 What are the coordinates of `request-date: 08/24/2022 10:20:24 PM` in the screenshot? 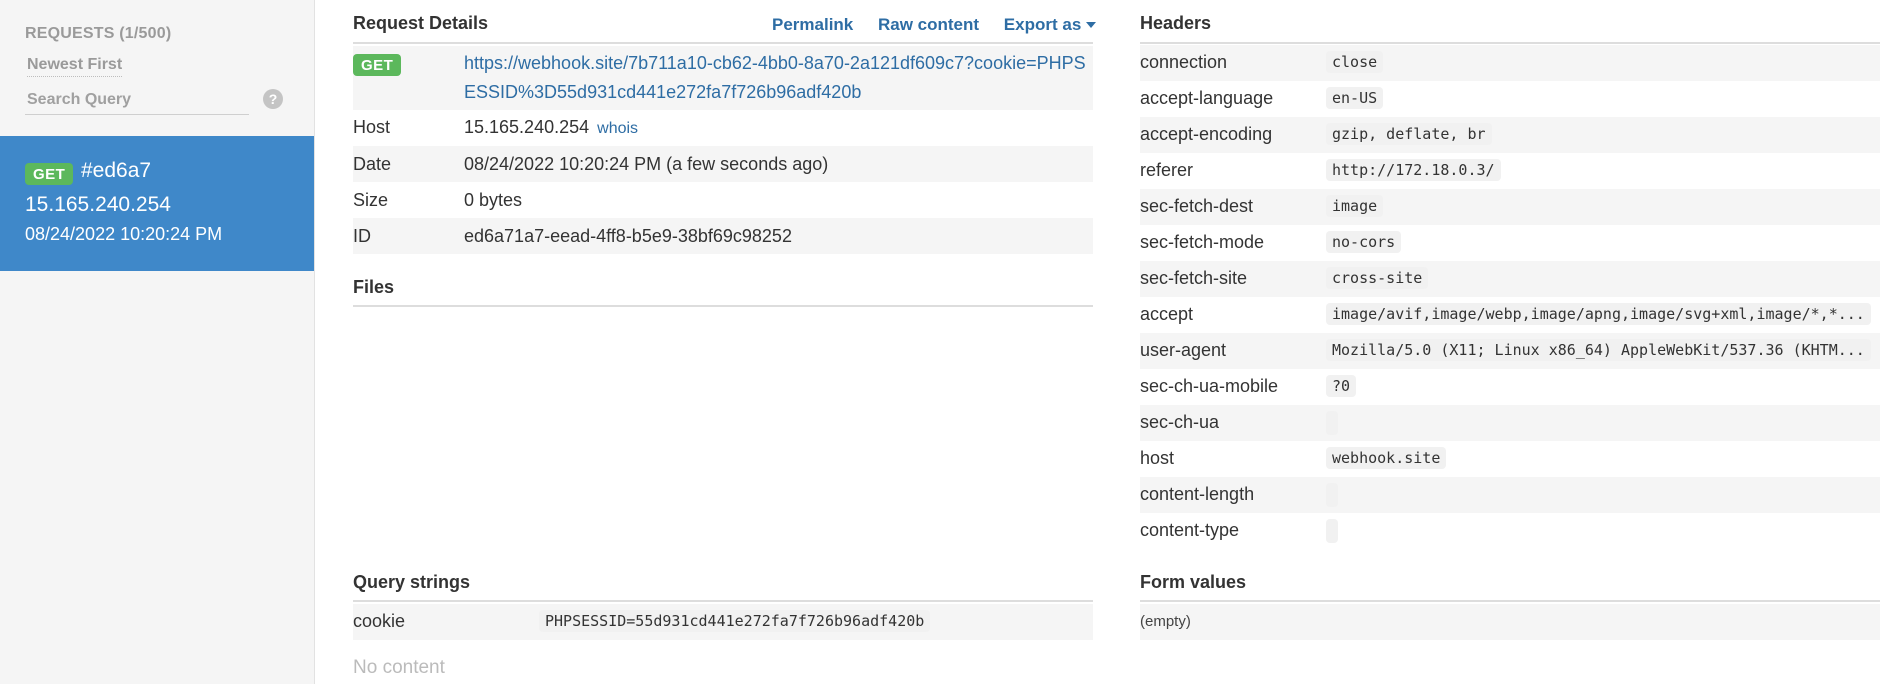 It's located at (124, 234).